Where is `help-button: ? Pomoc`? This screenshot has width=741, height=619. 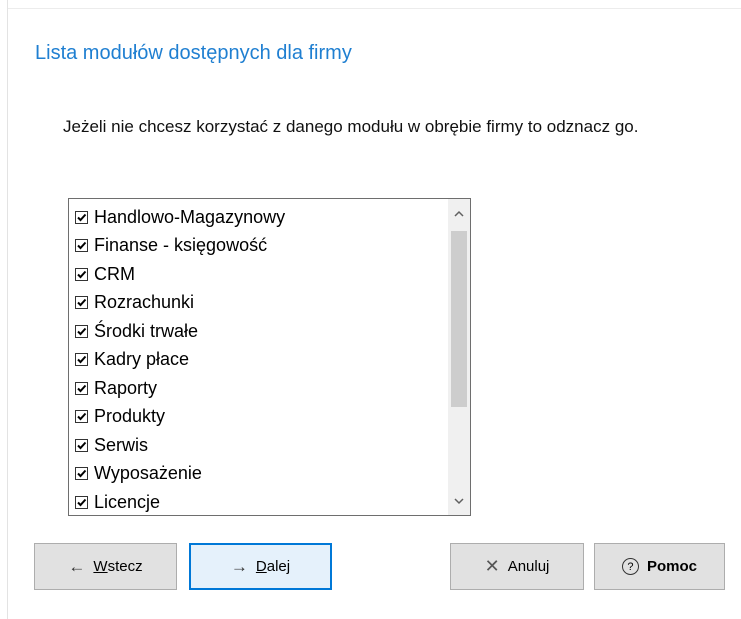
help-button: ? Pomoc is located at coordinates (659, 566).